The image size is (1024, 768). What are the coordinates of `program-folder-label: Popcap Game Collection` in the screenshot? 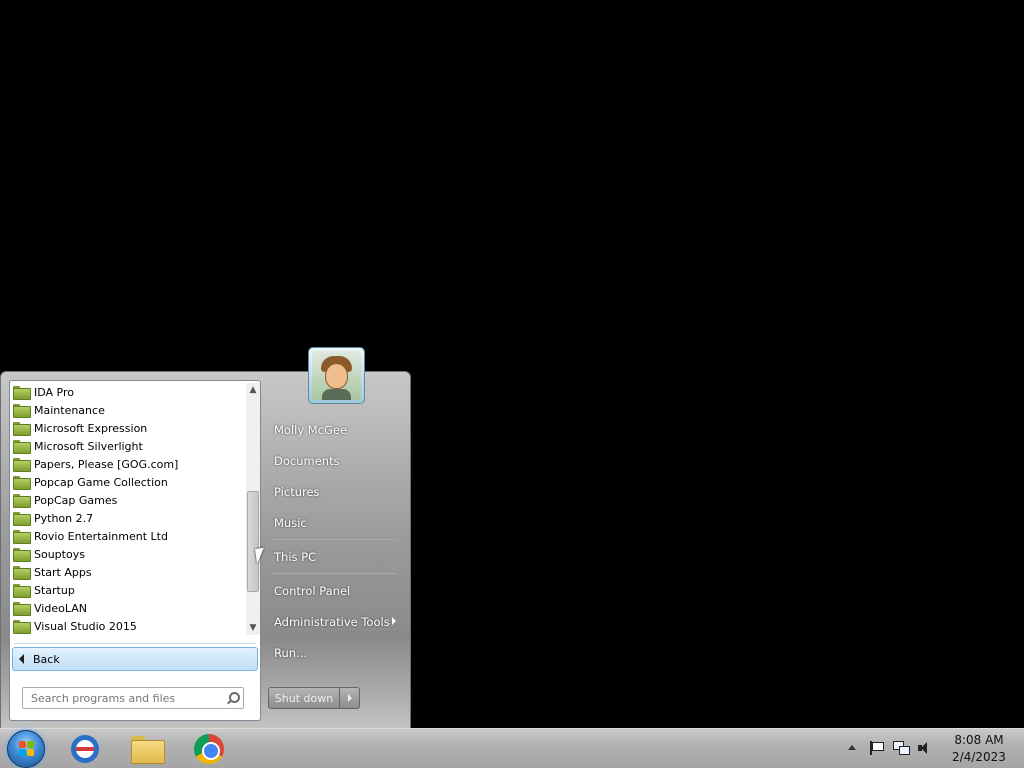 It's located at (101, 482).